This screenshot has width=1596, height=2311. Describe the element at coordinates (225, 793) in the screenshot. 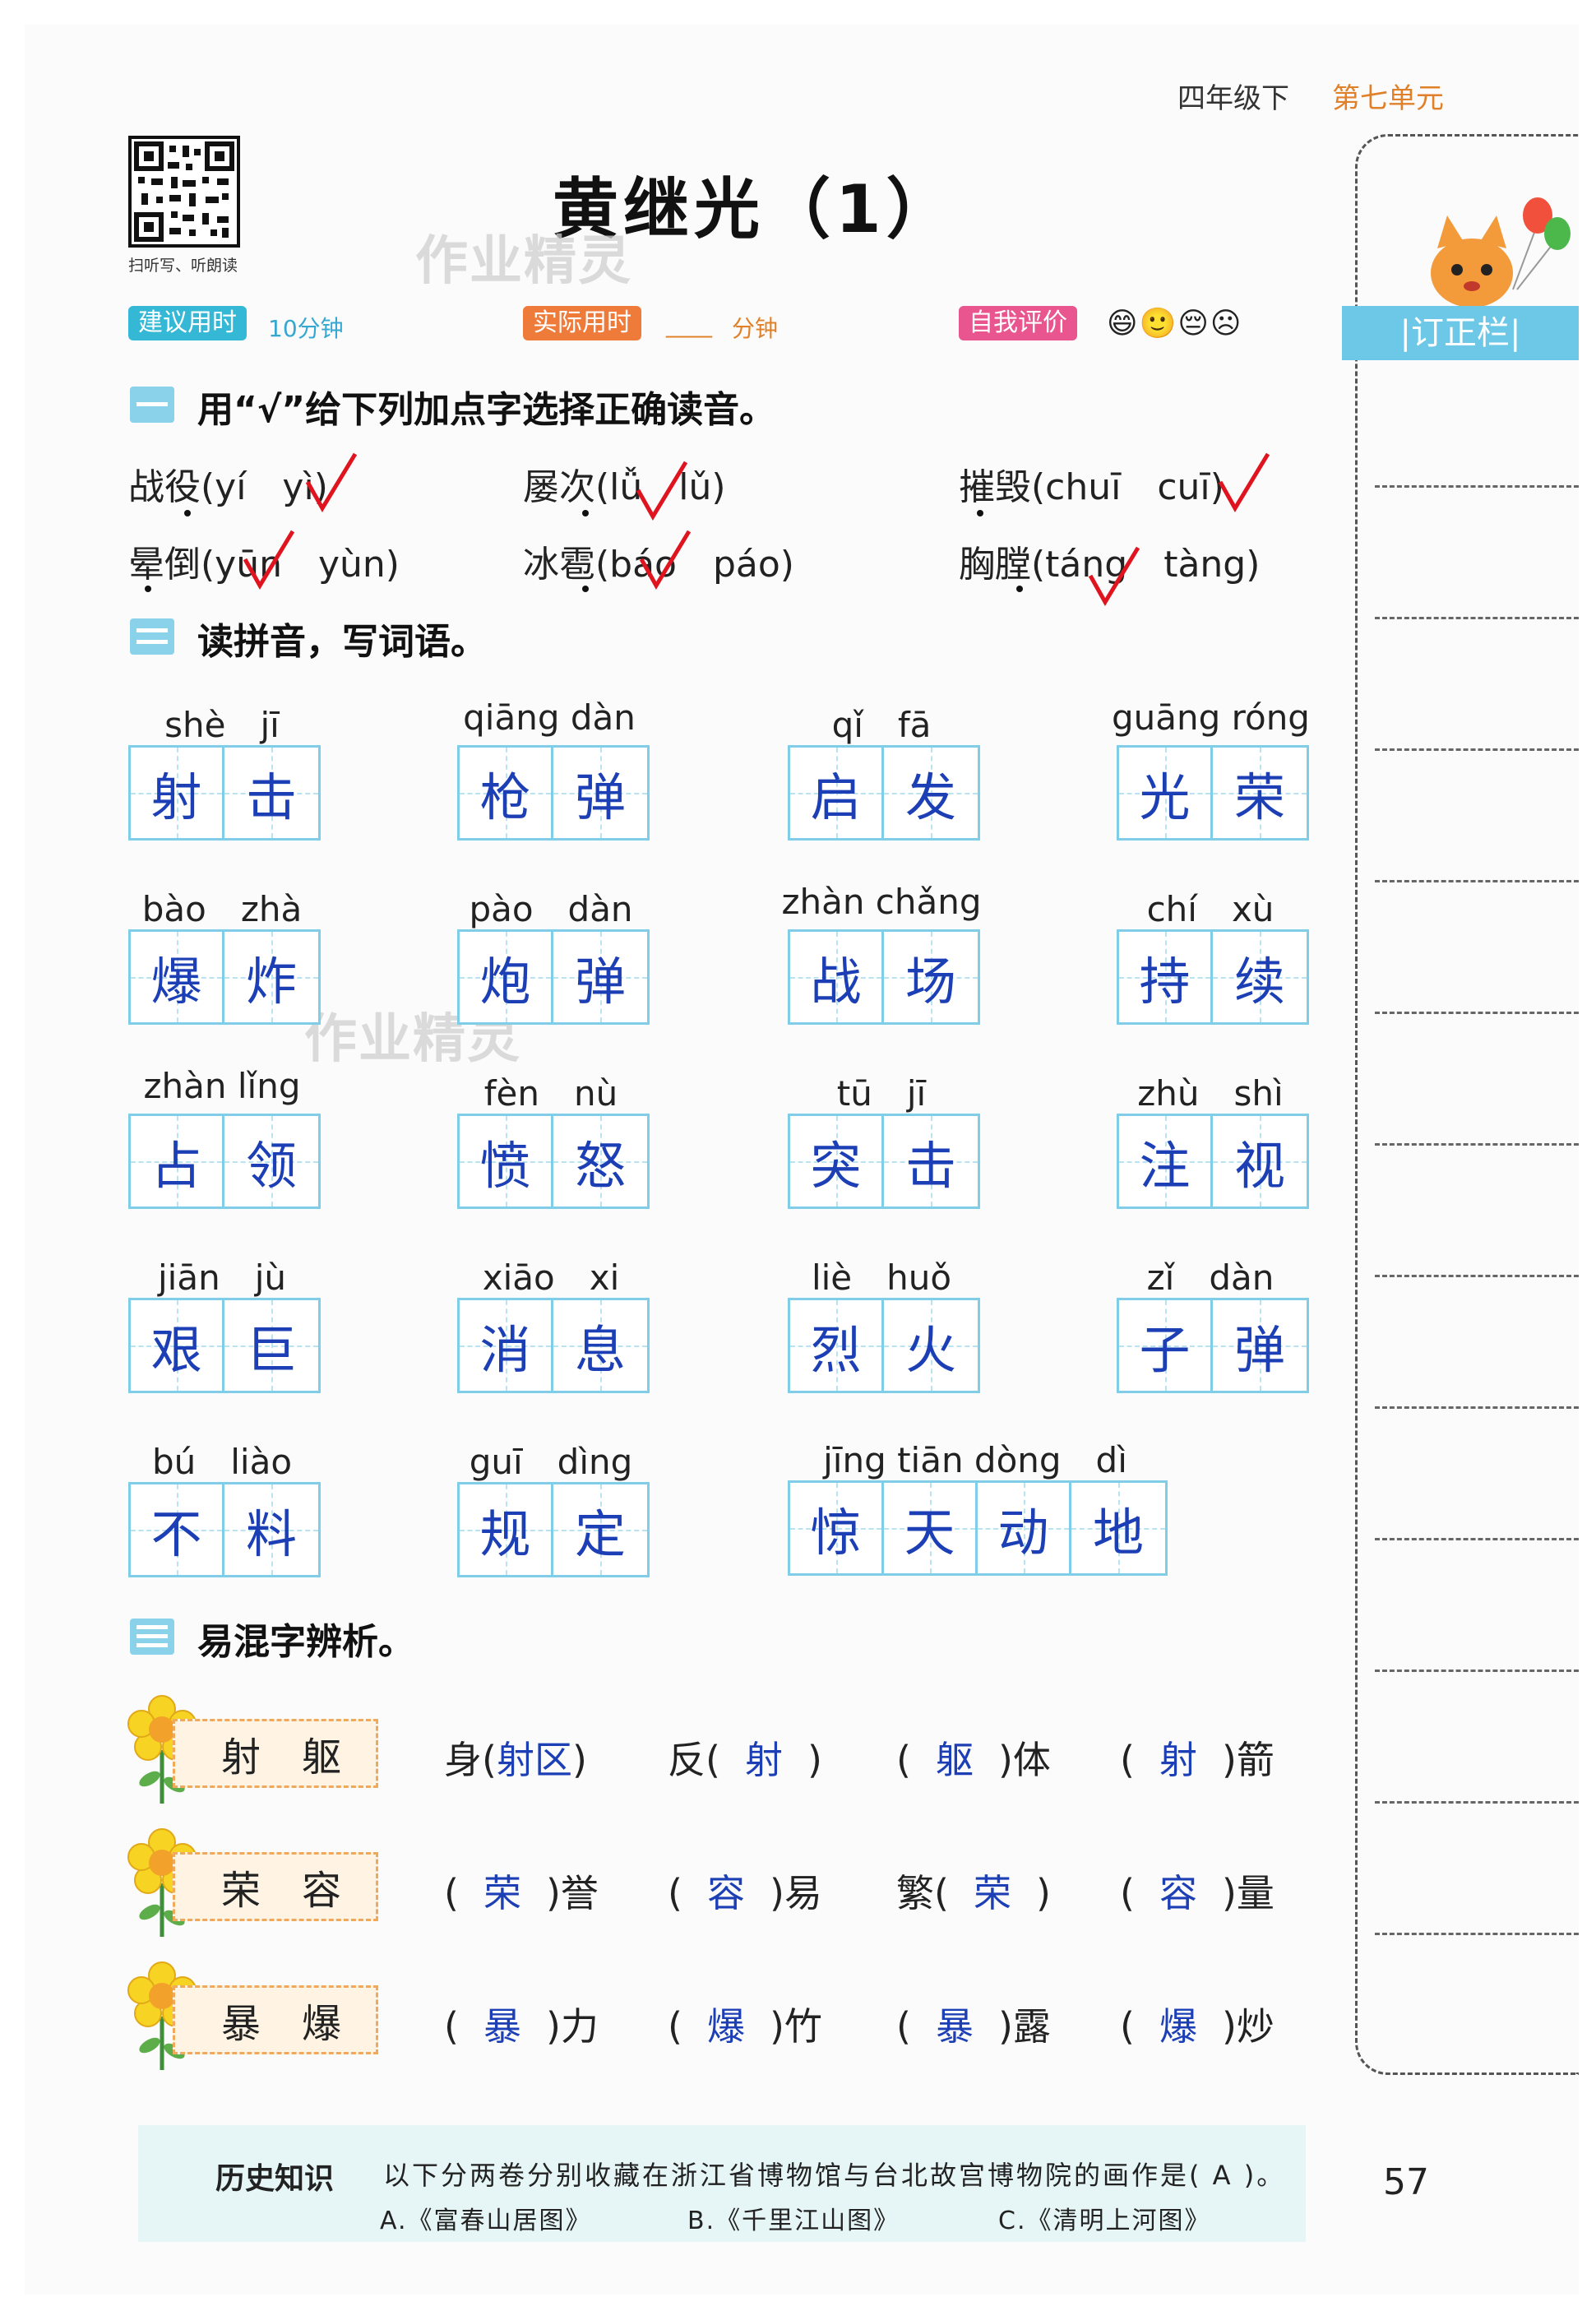

I see `word-grid: 射击` at that location.